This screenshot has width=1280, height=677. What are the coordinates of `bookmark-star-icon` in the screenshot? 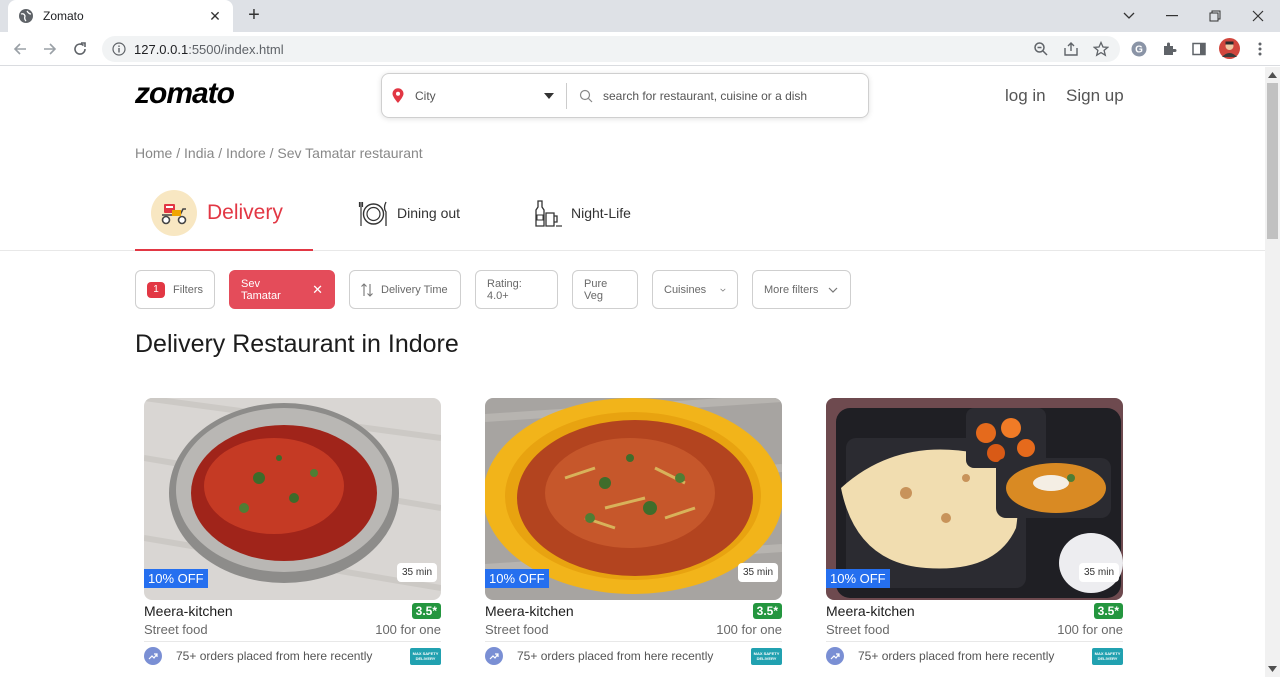 It's located at (1101, 49).